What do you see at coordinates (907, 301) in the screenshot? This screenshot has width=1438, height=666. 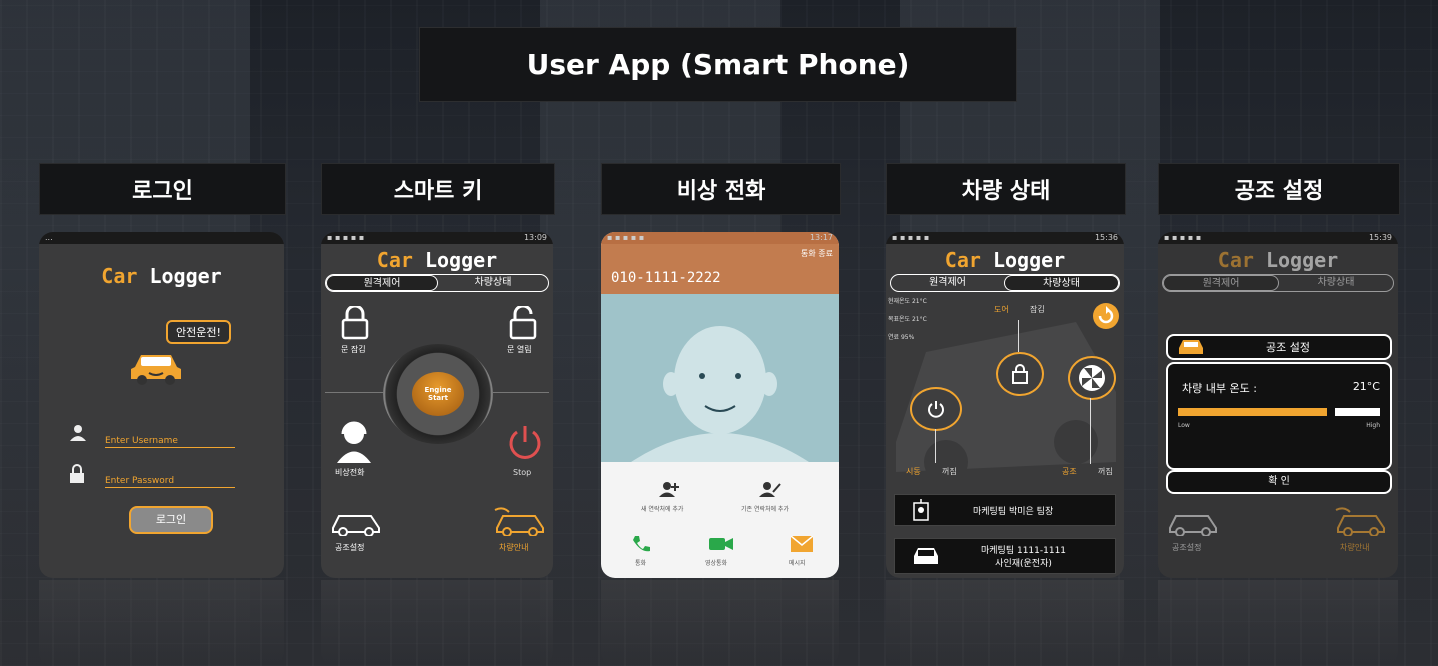 I see `info-current-temp: 현재온도 21°C` at bounding box center [907, 301].